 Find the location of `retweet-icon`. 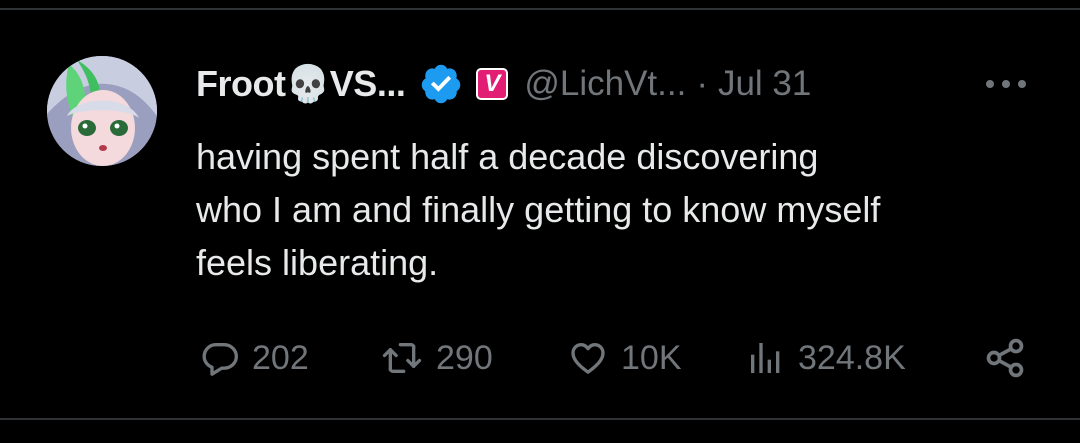

retweet-icon is located at coordinates (402, 358).